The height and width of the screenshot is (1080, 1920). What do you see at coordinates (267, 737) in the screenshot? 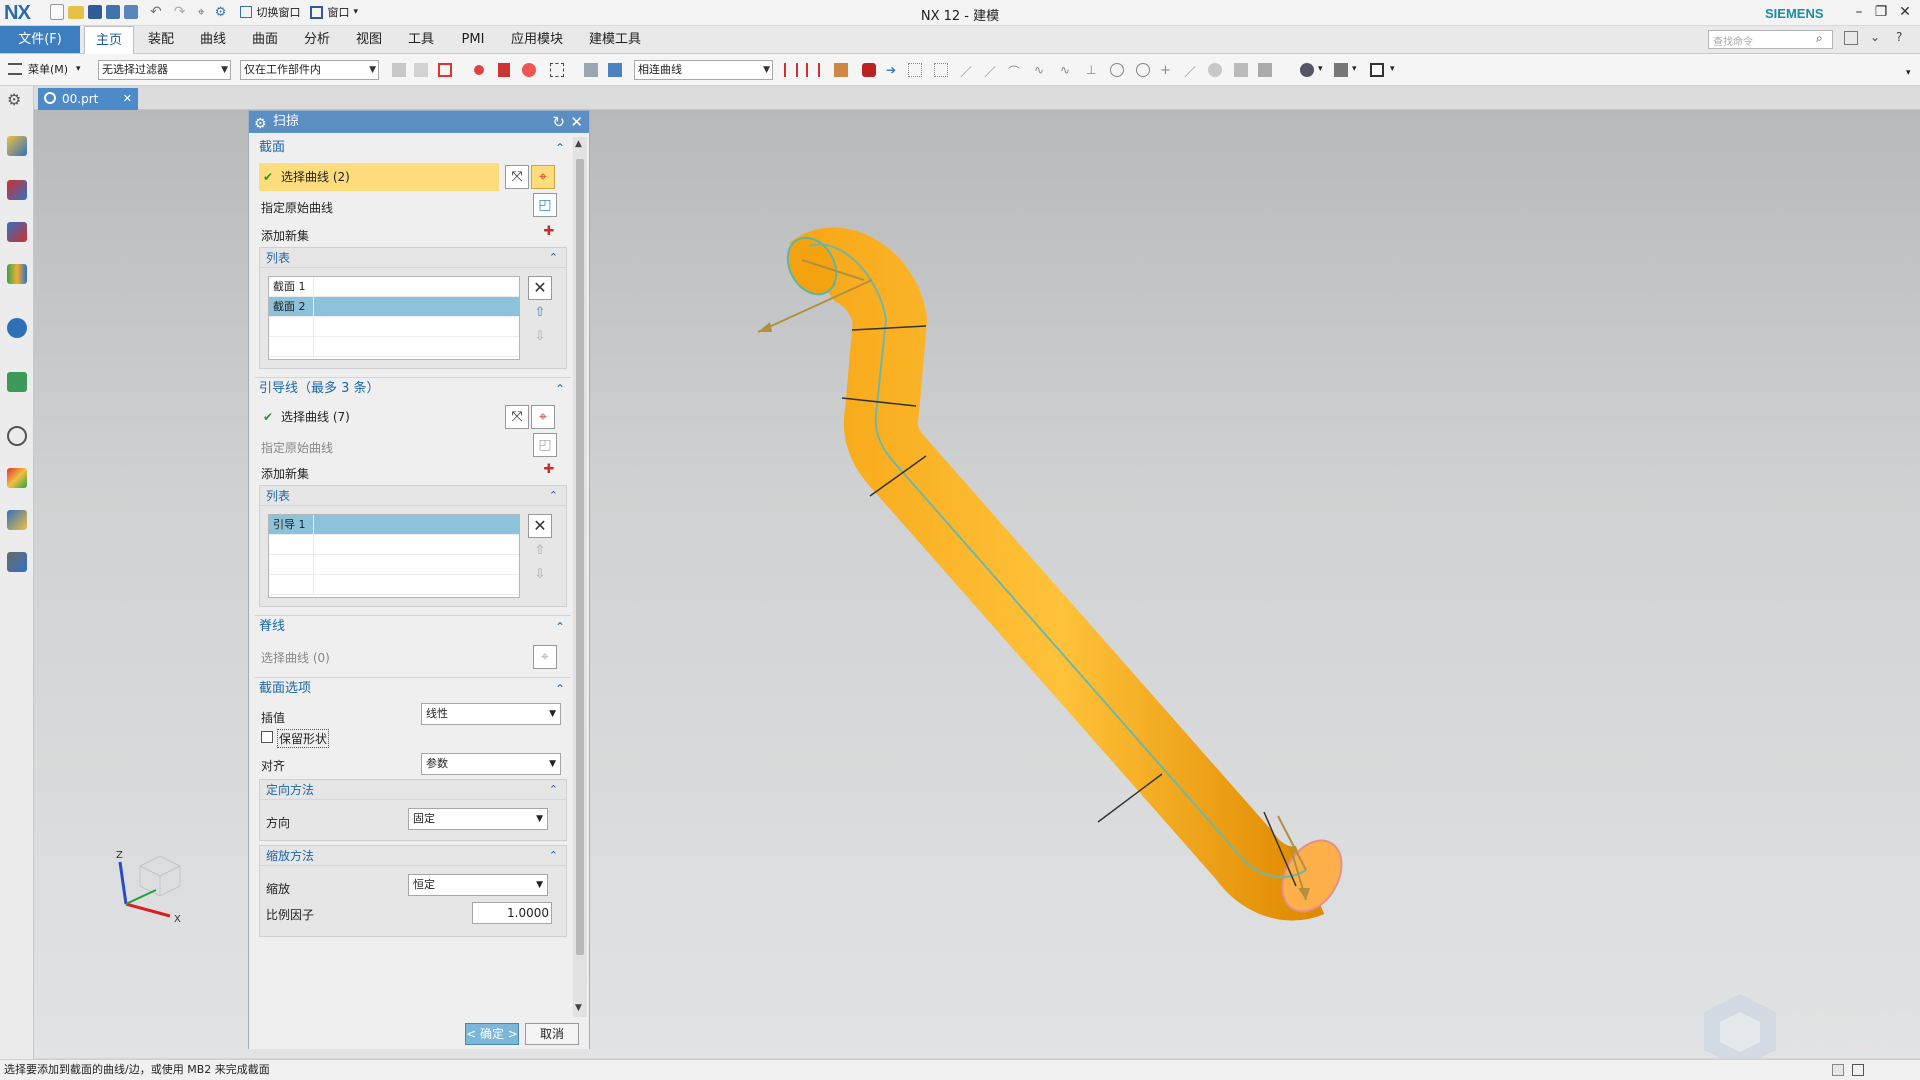
I see `preserve-shape-checkbox` at bounding box center [267, 737].